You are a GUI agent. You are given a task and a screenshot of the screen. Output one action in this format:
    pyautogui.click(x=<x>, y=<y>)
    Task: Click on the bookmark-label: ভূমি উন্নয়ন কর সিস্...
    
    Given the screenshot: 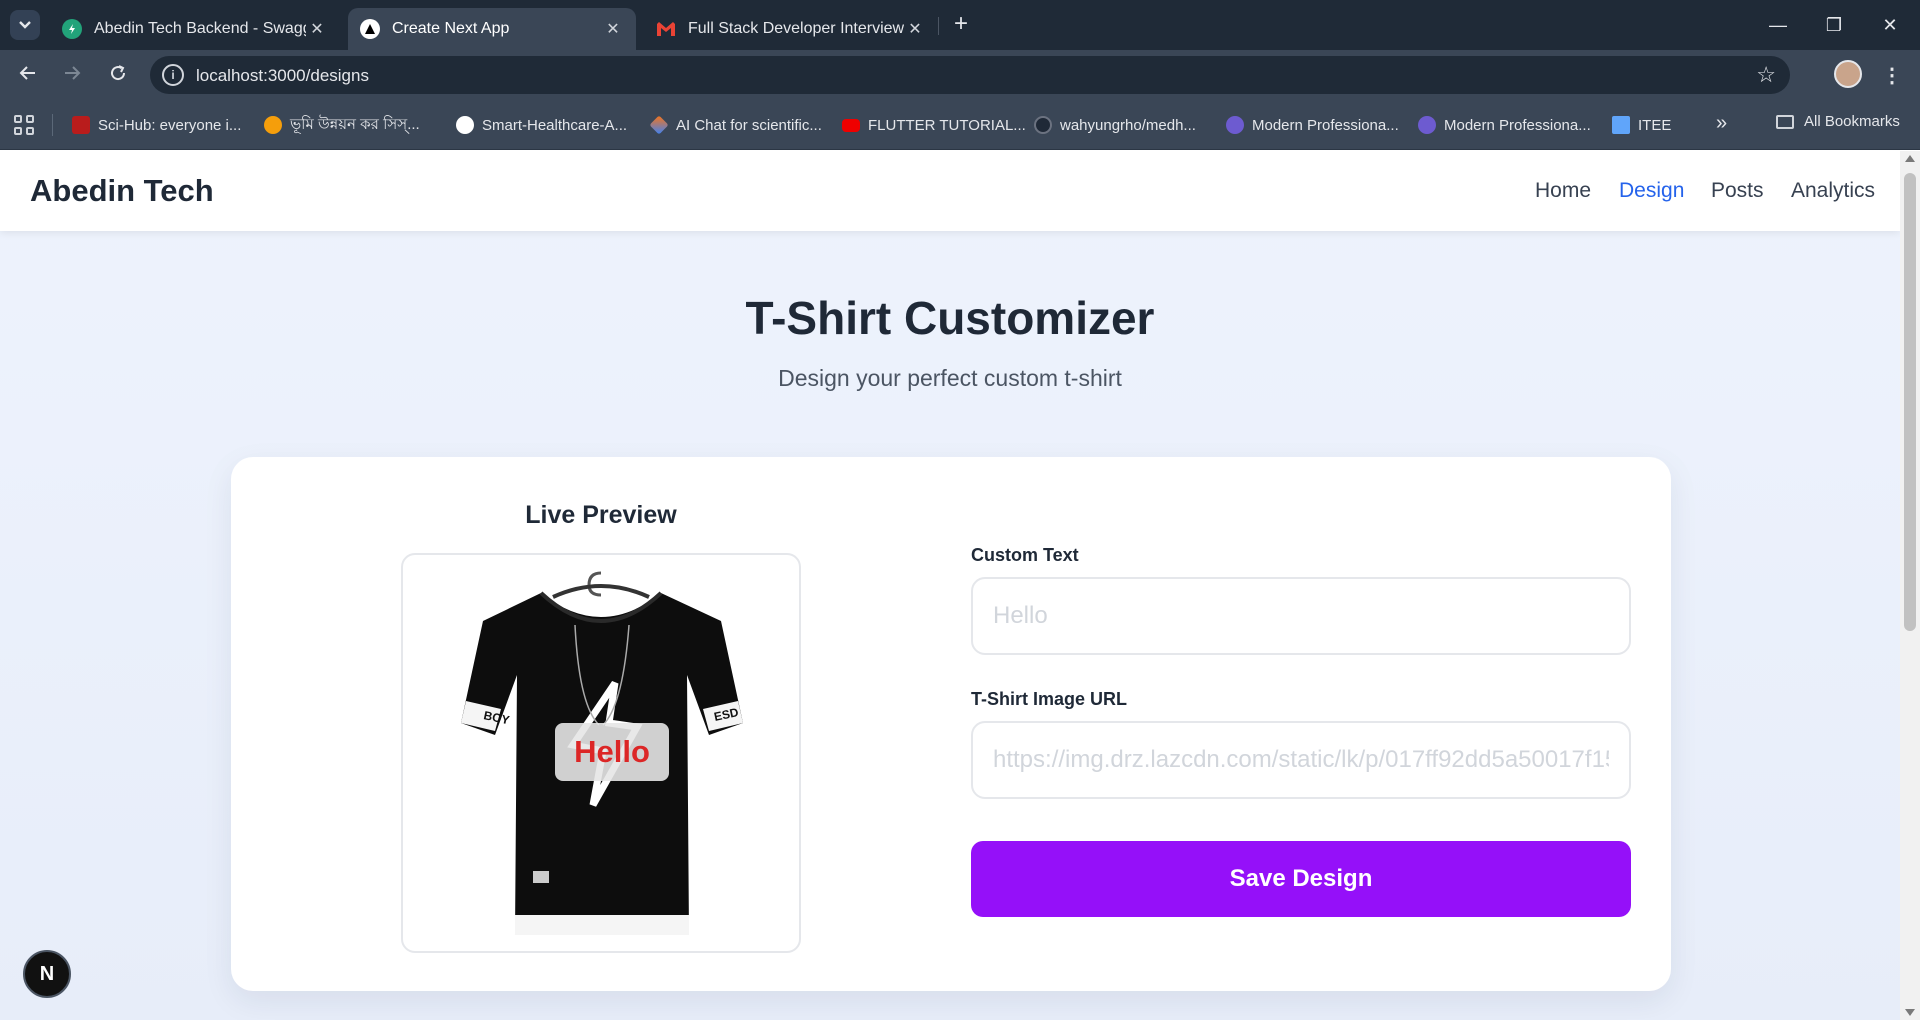 What is the action you would take?
    pyautogui.click(x=355, y=124)
    